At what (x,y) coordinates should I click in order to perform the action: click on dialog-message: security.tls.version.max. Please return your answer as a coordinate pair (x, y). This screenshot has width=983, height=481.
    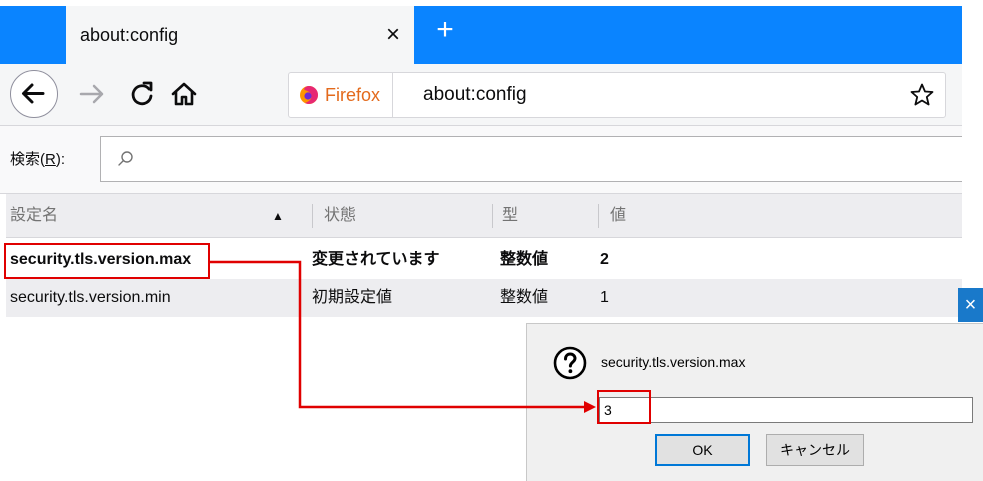
    Looking at the image, I should click on (673, 362).